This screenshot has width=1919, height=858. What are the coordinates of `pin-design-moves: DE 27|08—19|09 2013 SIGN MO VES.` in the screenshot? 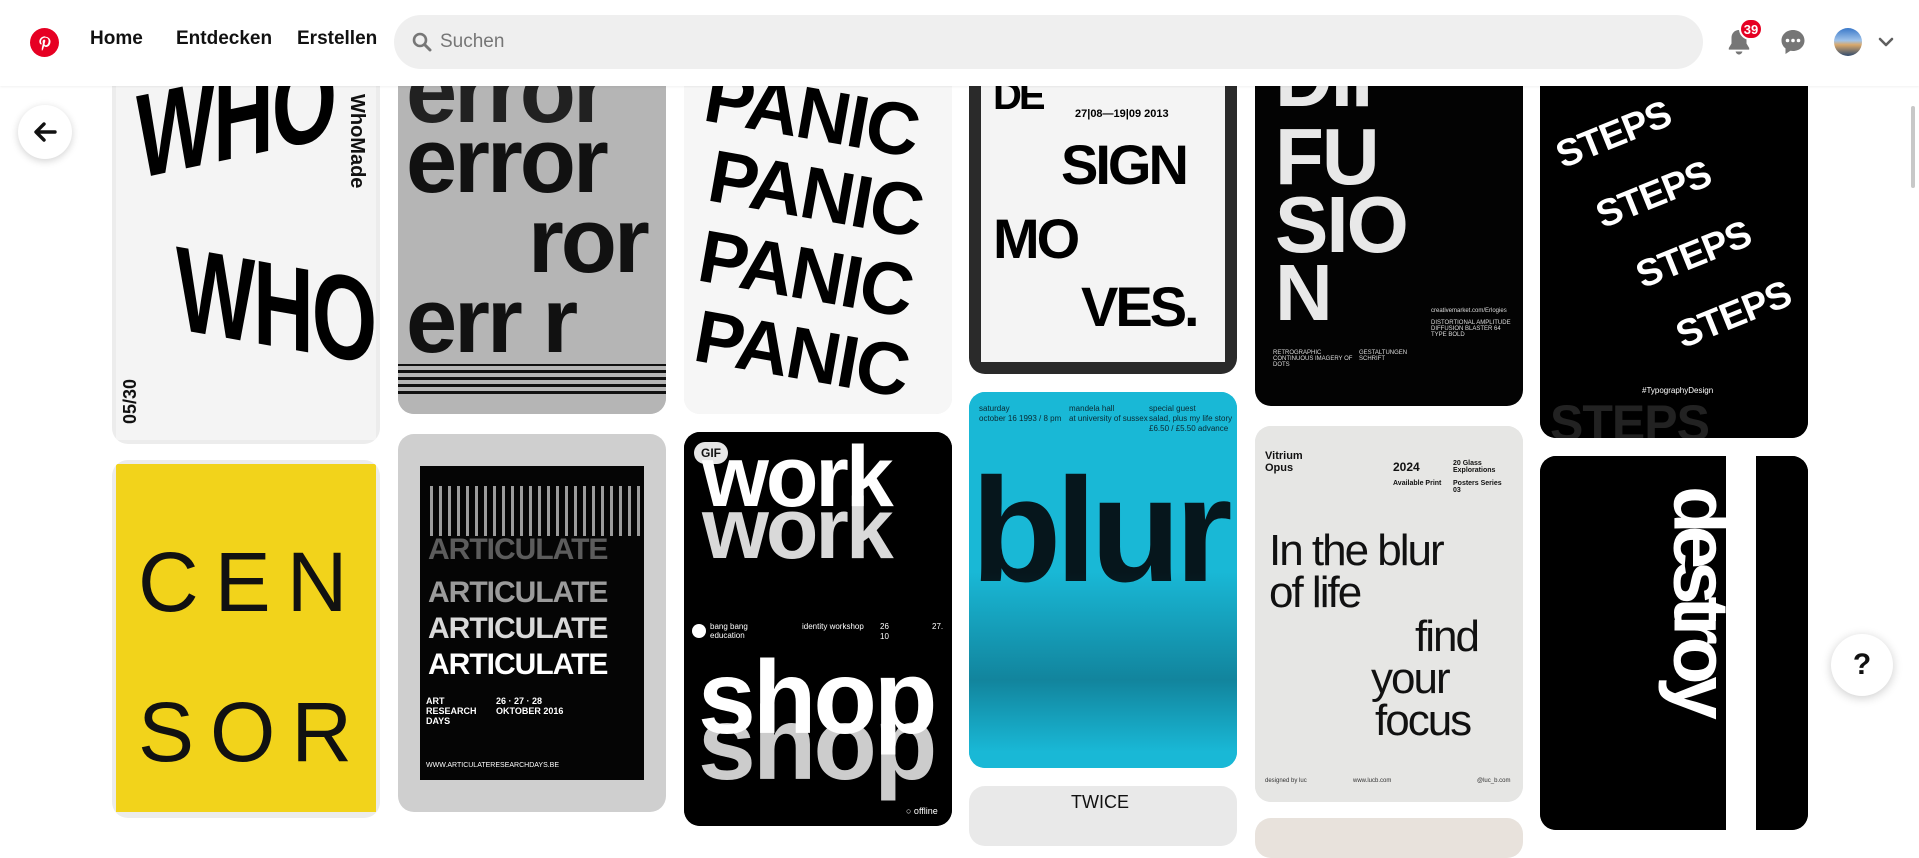 It's located at (1103, 219).